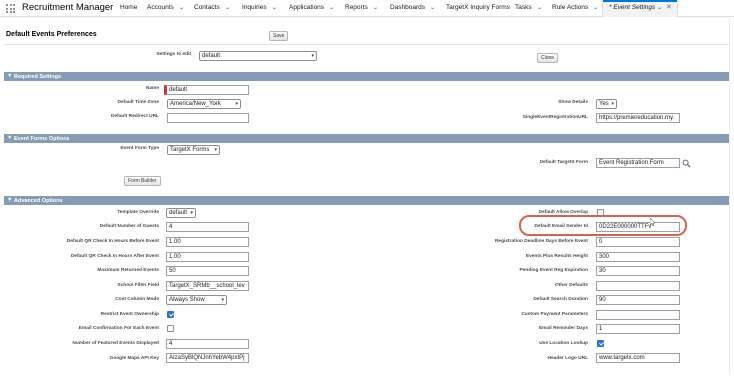 Image resolution: width=734 pixels, height=376 pixels. What do you see at coordinates (563, 162) in the screenshot?
I see `default-targetx-form-label: Default TargetX Form` at bounding box center [563, 162].